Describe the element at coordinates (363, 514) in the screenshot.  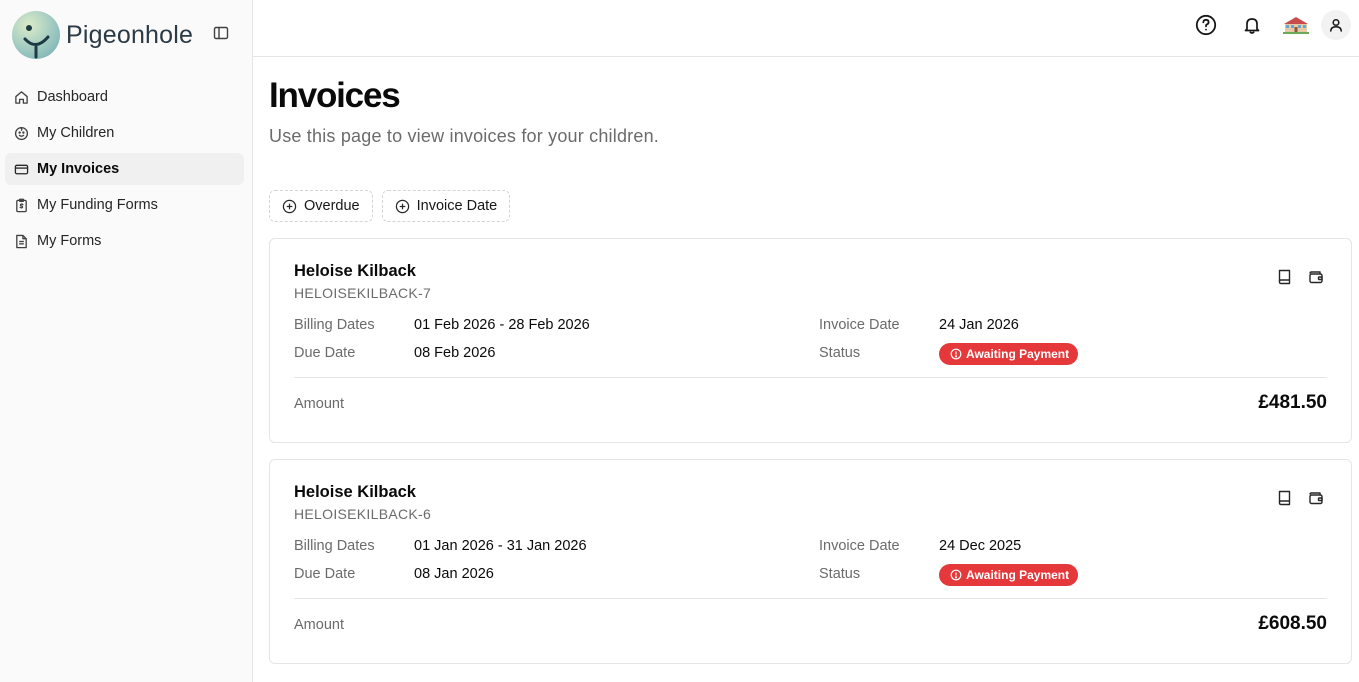
I see `invoice-reference: HELOISEKILBACK-6` at that location.